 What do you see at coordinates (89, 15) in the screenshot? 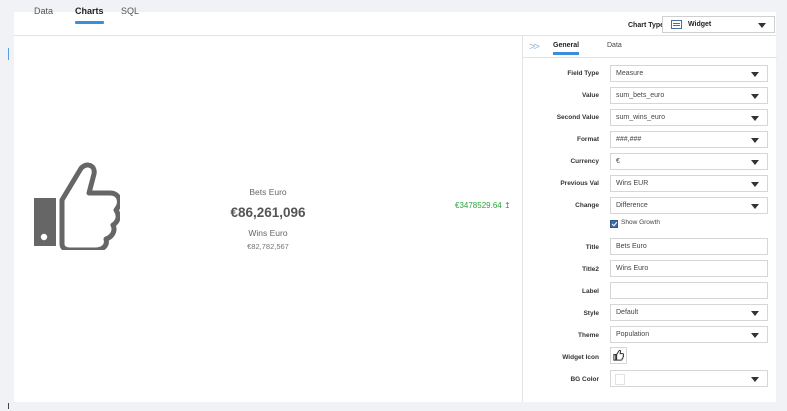
I see `tab-charts: Charts` at bounding box center [89, 15].